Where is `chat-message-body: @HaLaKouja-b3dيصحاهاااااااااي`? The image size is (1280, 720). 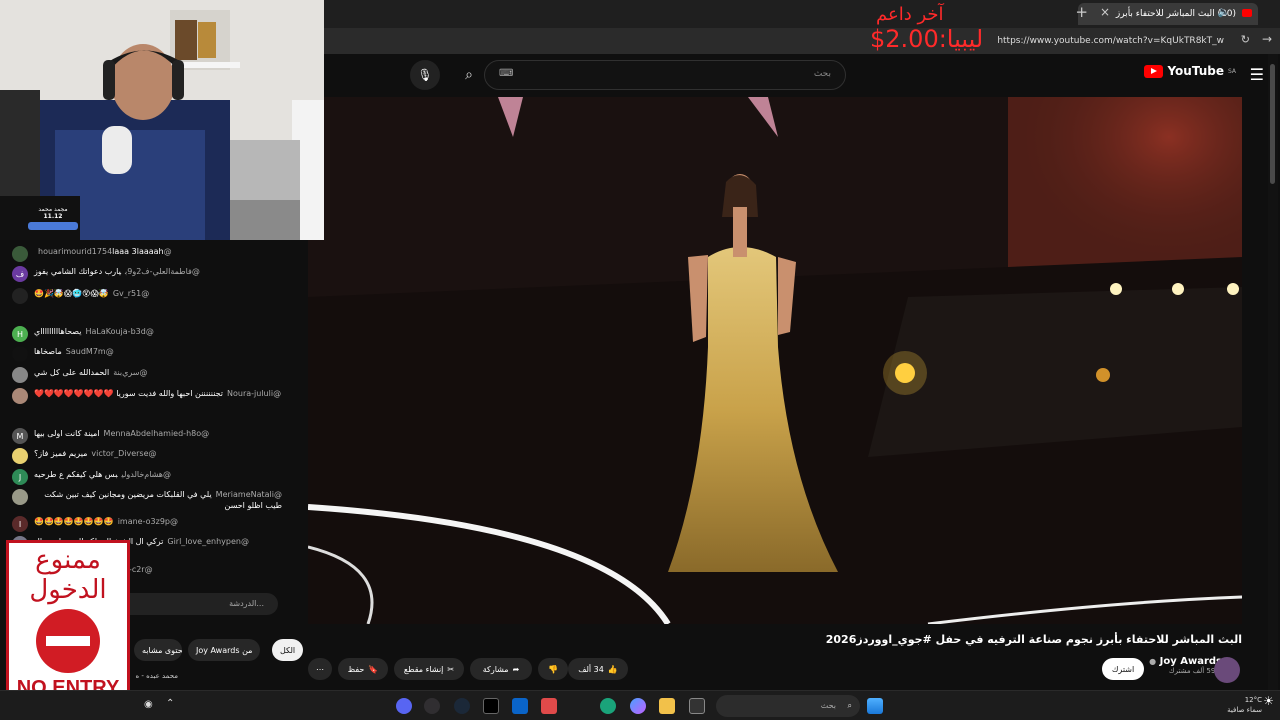
chat-message-body: @HaLaKouja-b3dيصحاهاااااااااي is located at coordinates (94, 331).